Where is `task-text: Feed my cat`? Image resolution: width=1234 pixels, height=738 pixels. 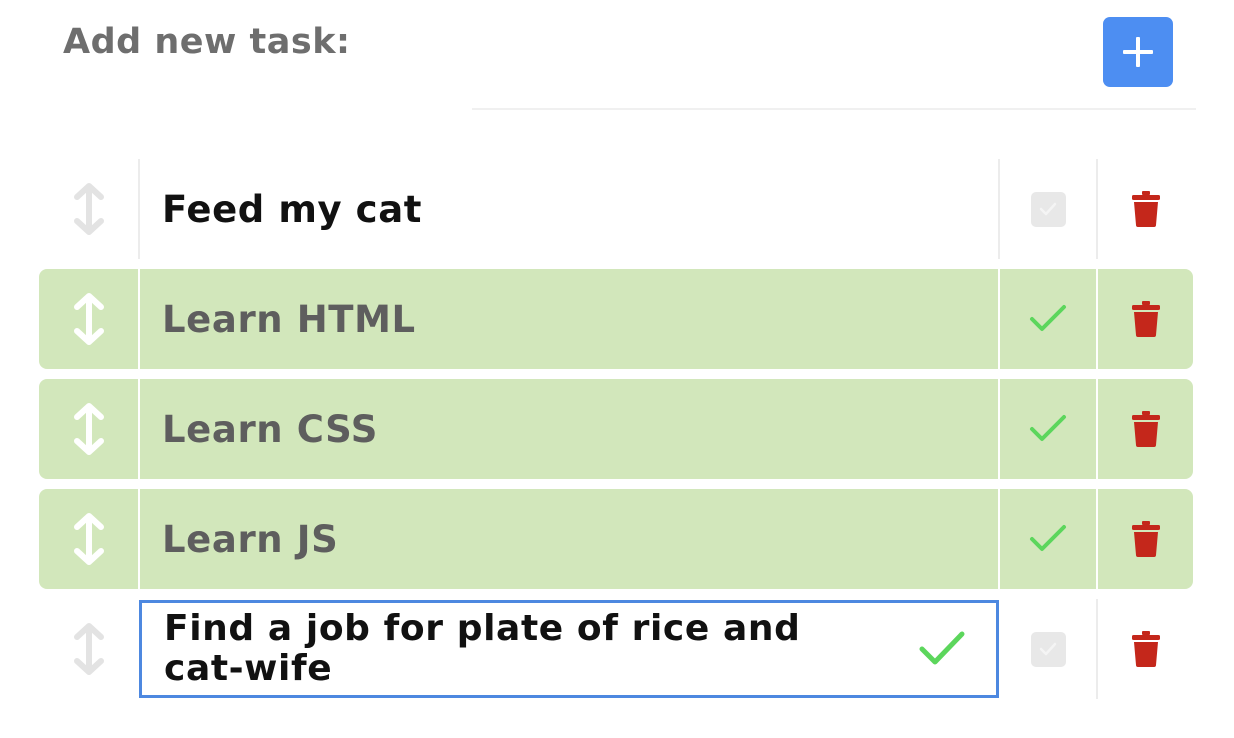
task-text: Feed my cat is located at coordinates (292, 209).